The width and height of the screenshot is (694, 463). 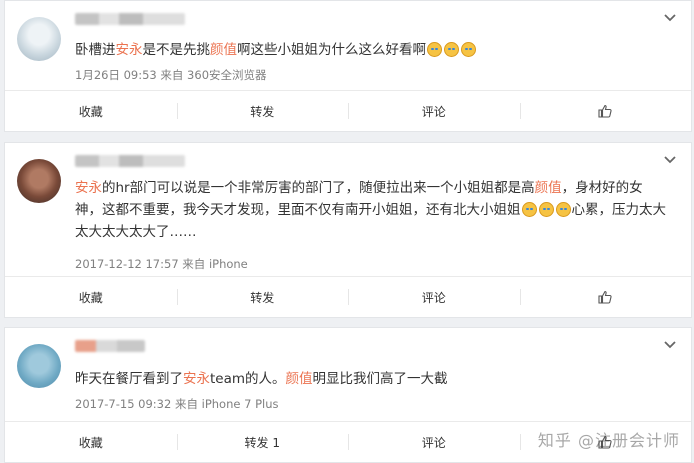 What do you see at coordinates (380, 379) in the screenshot?
I see `comment-text-segment: 明显比我们高了一大截` at bounding box center [380, 379].